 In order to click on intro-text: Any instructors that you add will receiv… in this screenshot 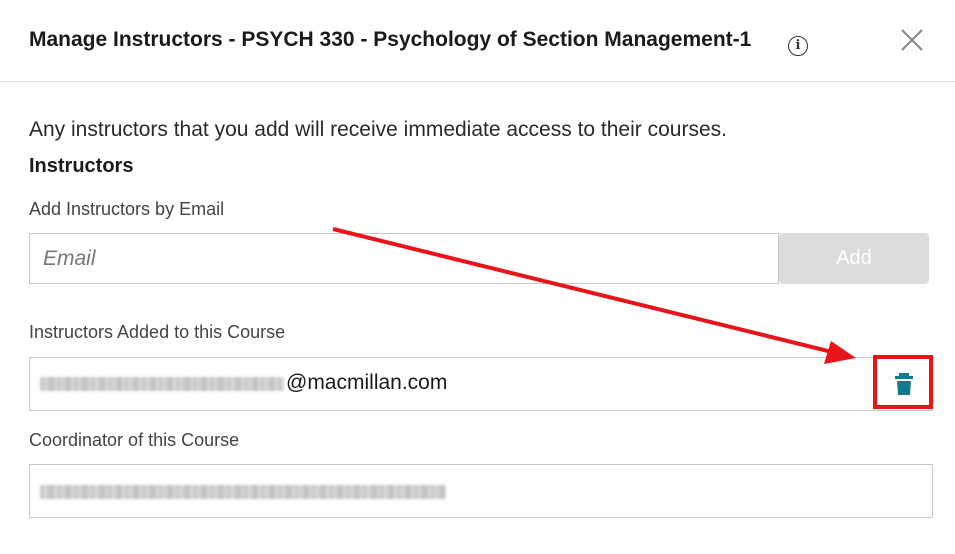, I will do `click(378, 129)`.